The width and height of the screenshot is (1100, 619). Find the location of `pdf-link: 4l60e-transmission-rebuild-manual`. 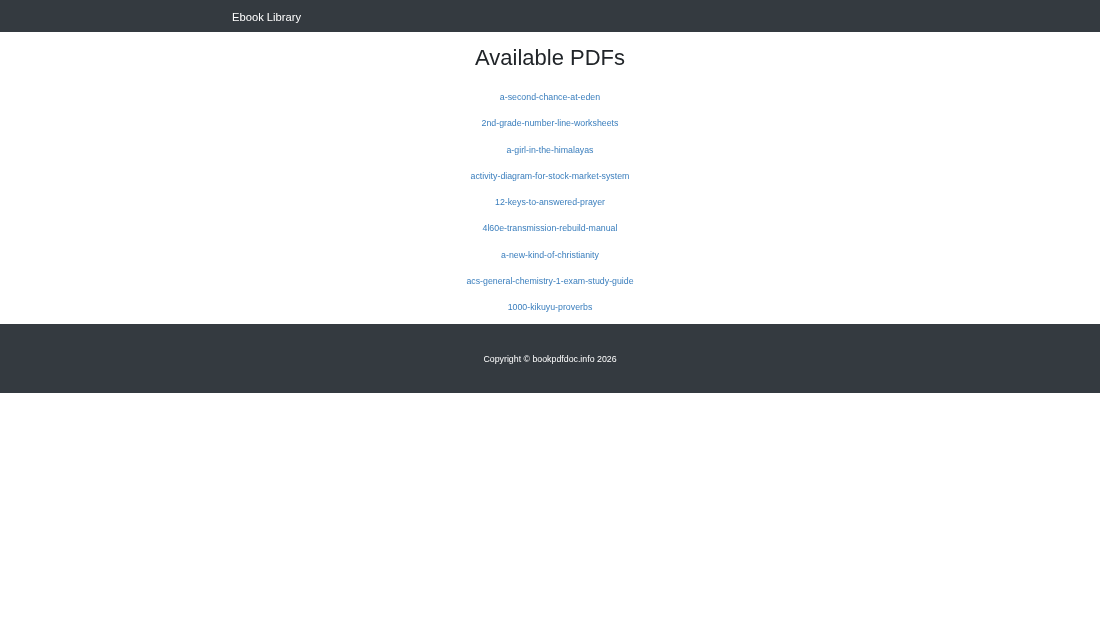

pdf-link: 4l60e-transmission-rebuild-manual is located at coordinates (550, 228).